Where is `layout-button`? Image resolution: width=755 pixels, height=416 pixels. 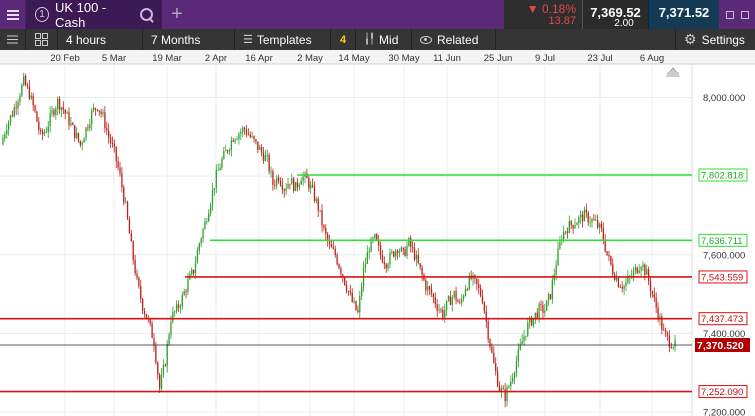
layout-button is located at coordinates (42, 39).